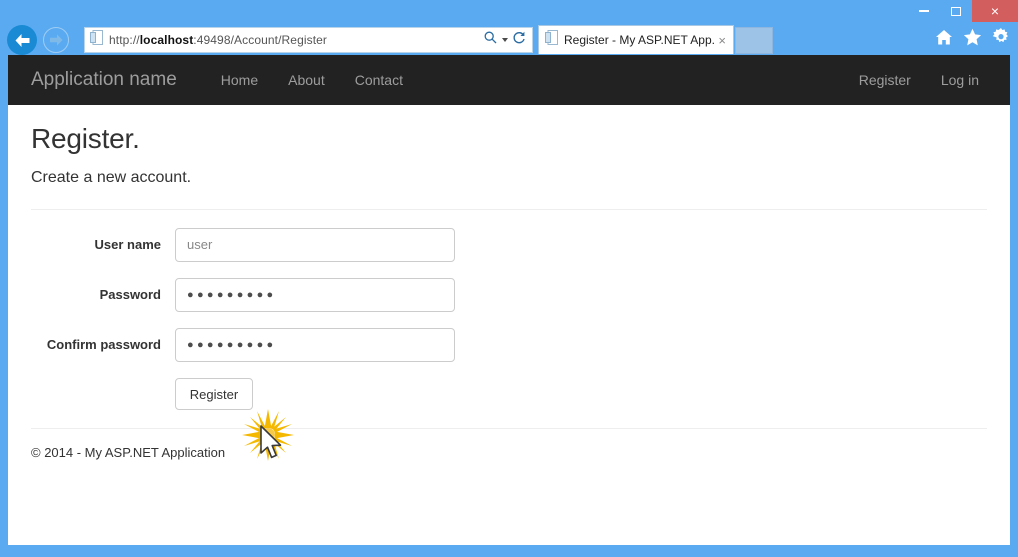 The height and width of the screenshot is (557, 1018). What do you see at coordinates (509, 428) in the screenshot?
I see `footer-divider` at bounding box center [509, 428].